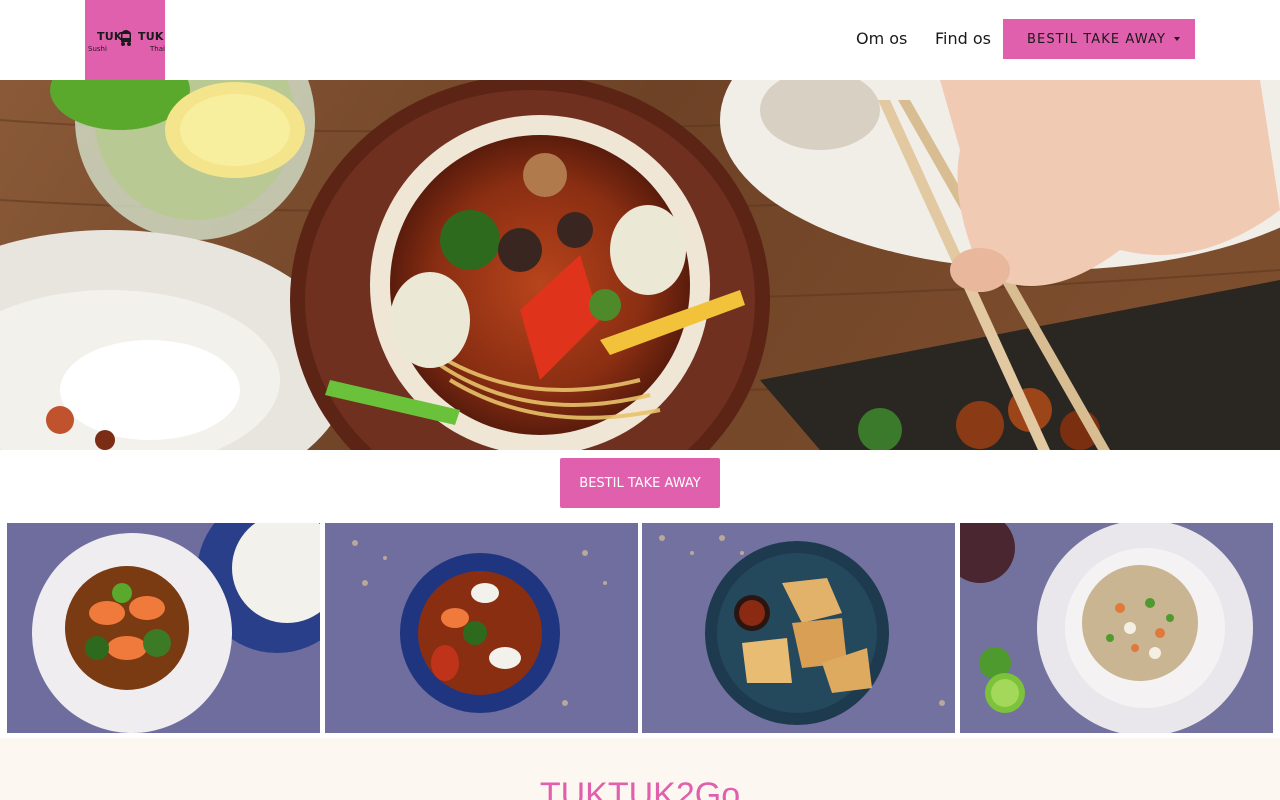  I want to click on gallery-item-shrimp-curry, so click(163, 628).